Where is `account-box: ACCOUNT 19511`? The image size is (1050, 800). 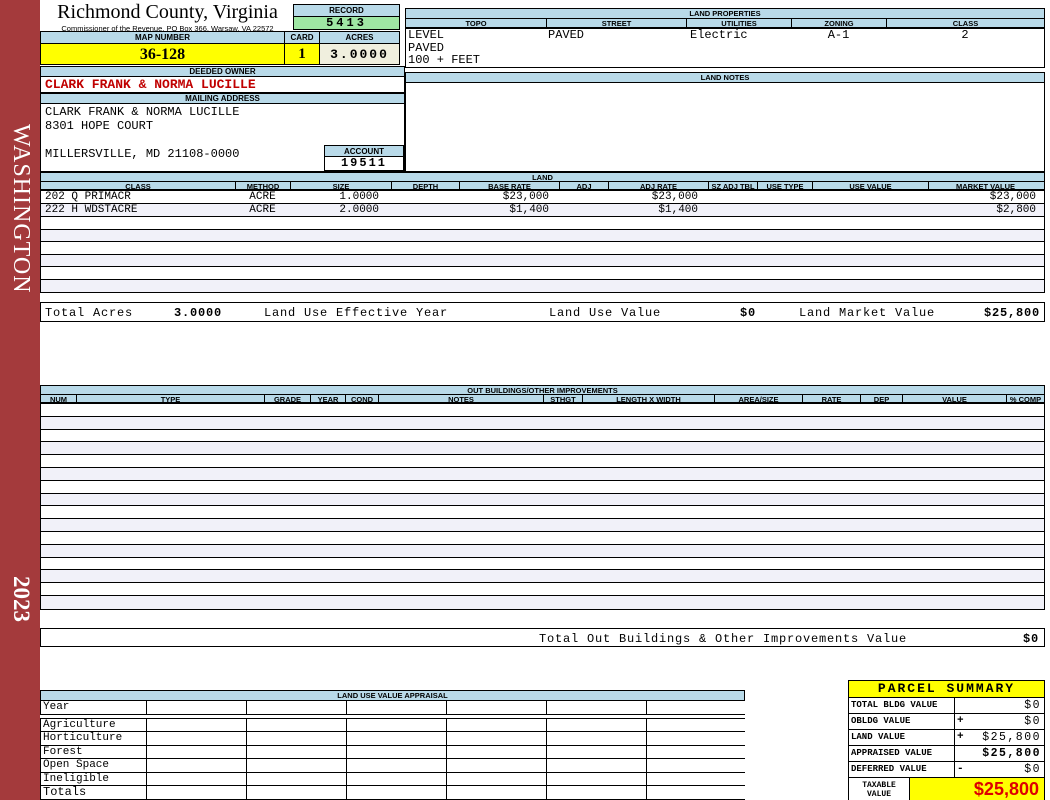
account-box: ACCOUNT 19511 is located at coordinates (364, 158).